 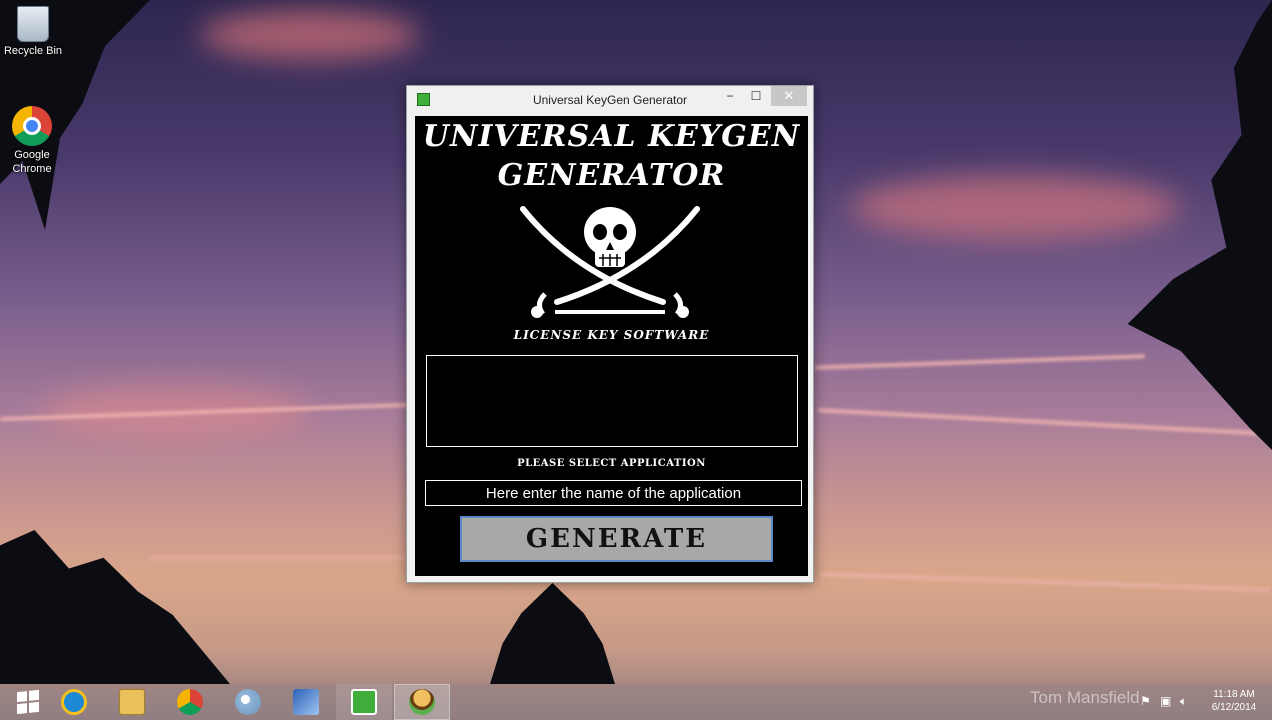 I want to click on clock-date: 6/12/2014, so click(x=1234, y=707).